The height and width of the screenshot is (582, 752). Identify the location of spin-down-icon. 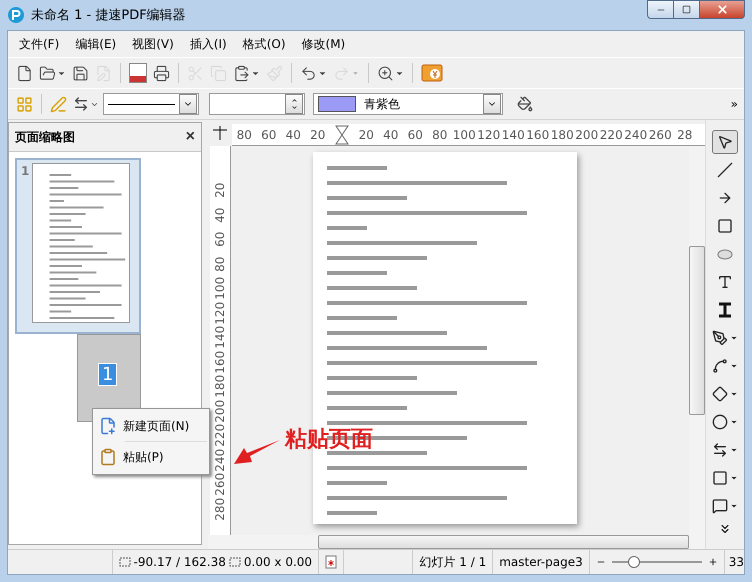
(294, 107).